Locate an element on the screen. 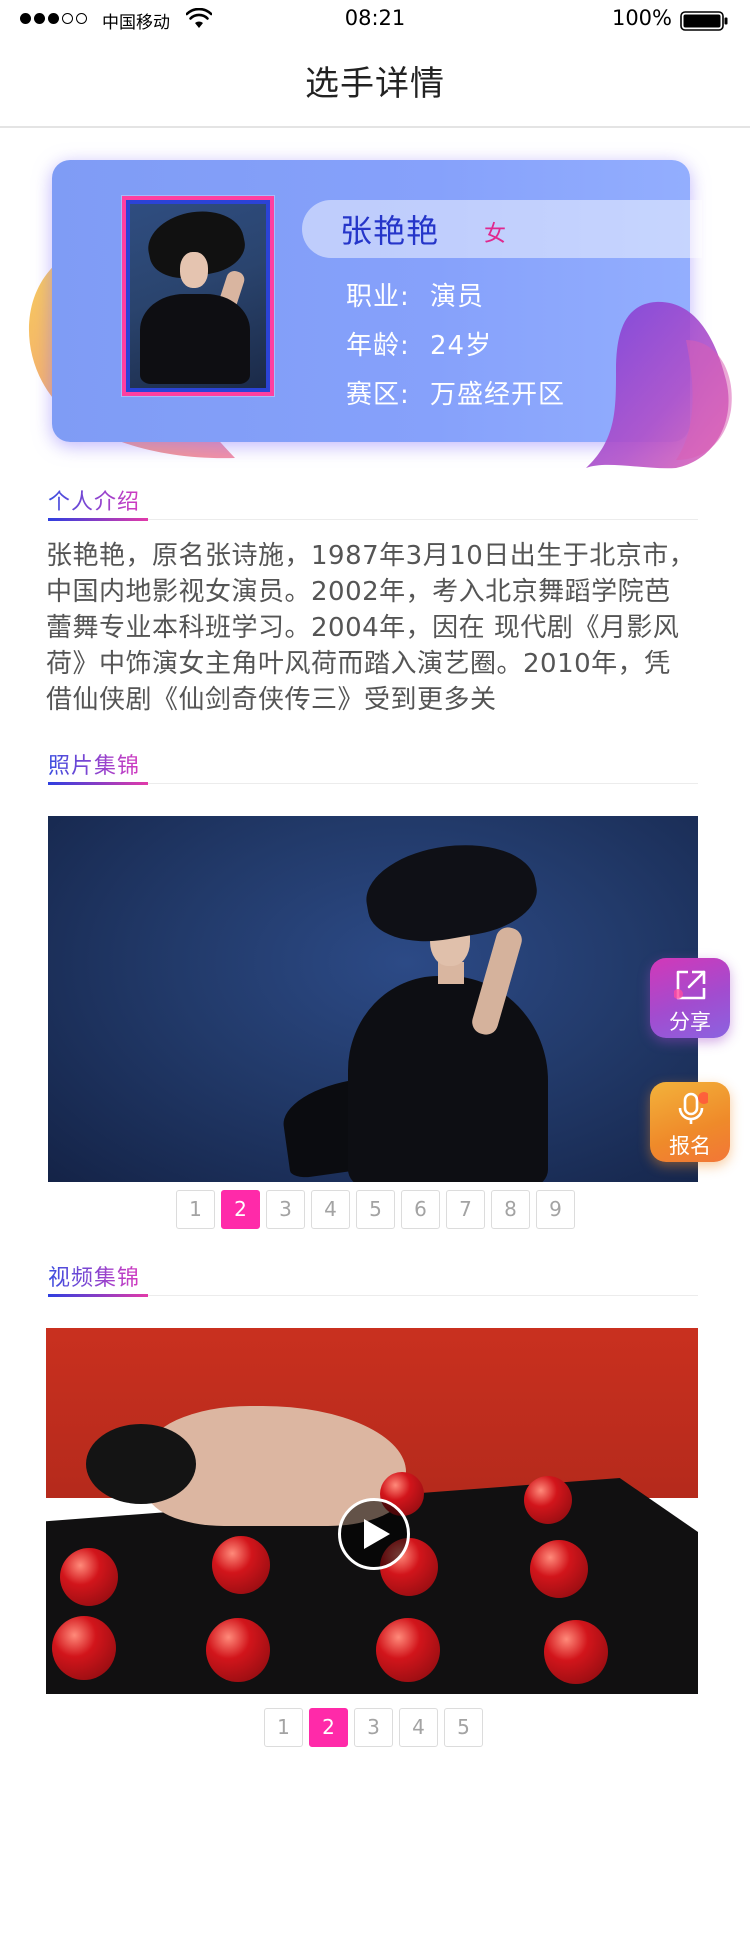  signup-button: 报名 is located at coordinates (690, 1122).